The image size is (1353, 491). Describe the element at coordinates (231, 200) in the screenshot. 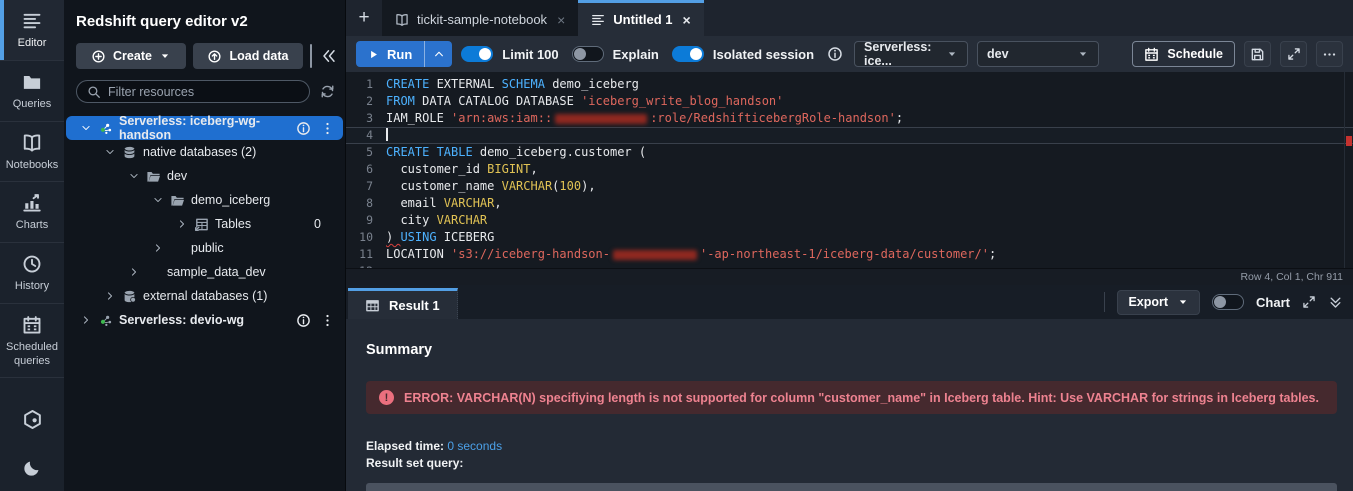

I see `tree-row-label: demo_iceberg` at that location.